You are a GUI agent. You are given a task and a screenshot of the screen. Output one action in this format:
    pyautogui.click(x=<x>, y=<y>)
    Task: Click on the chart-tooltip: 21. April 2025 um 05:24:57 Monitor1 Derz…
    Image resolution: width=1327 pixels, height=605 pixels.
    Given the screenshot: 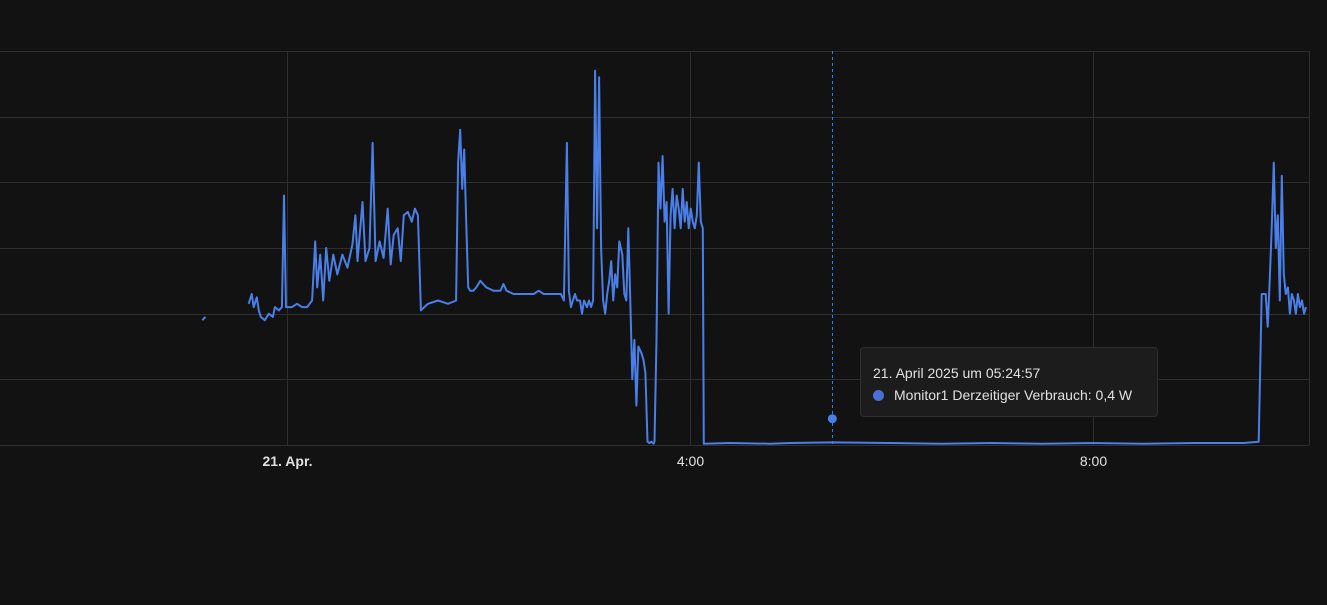 What is the action you would take?
    pyautogui.click(x=1009, y=382)
    